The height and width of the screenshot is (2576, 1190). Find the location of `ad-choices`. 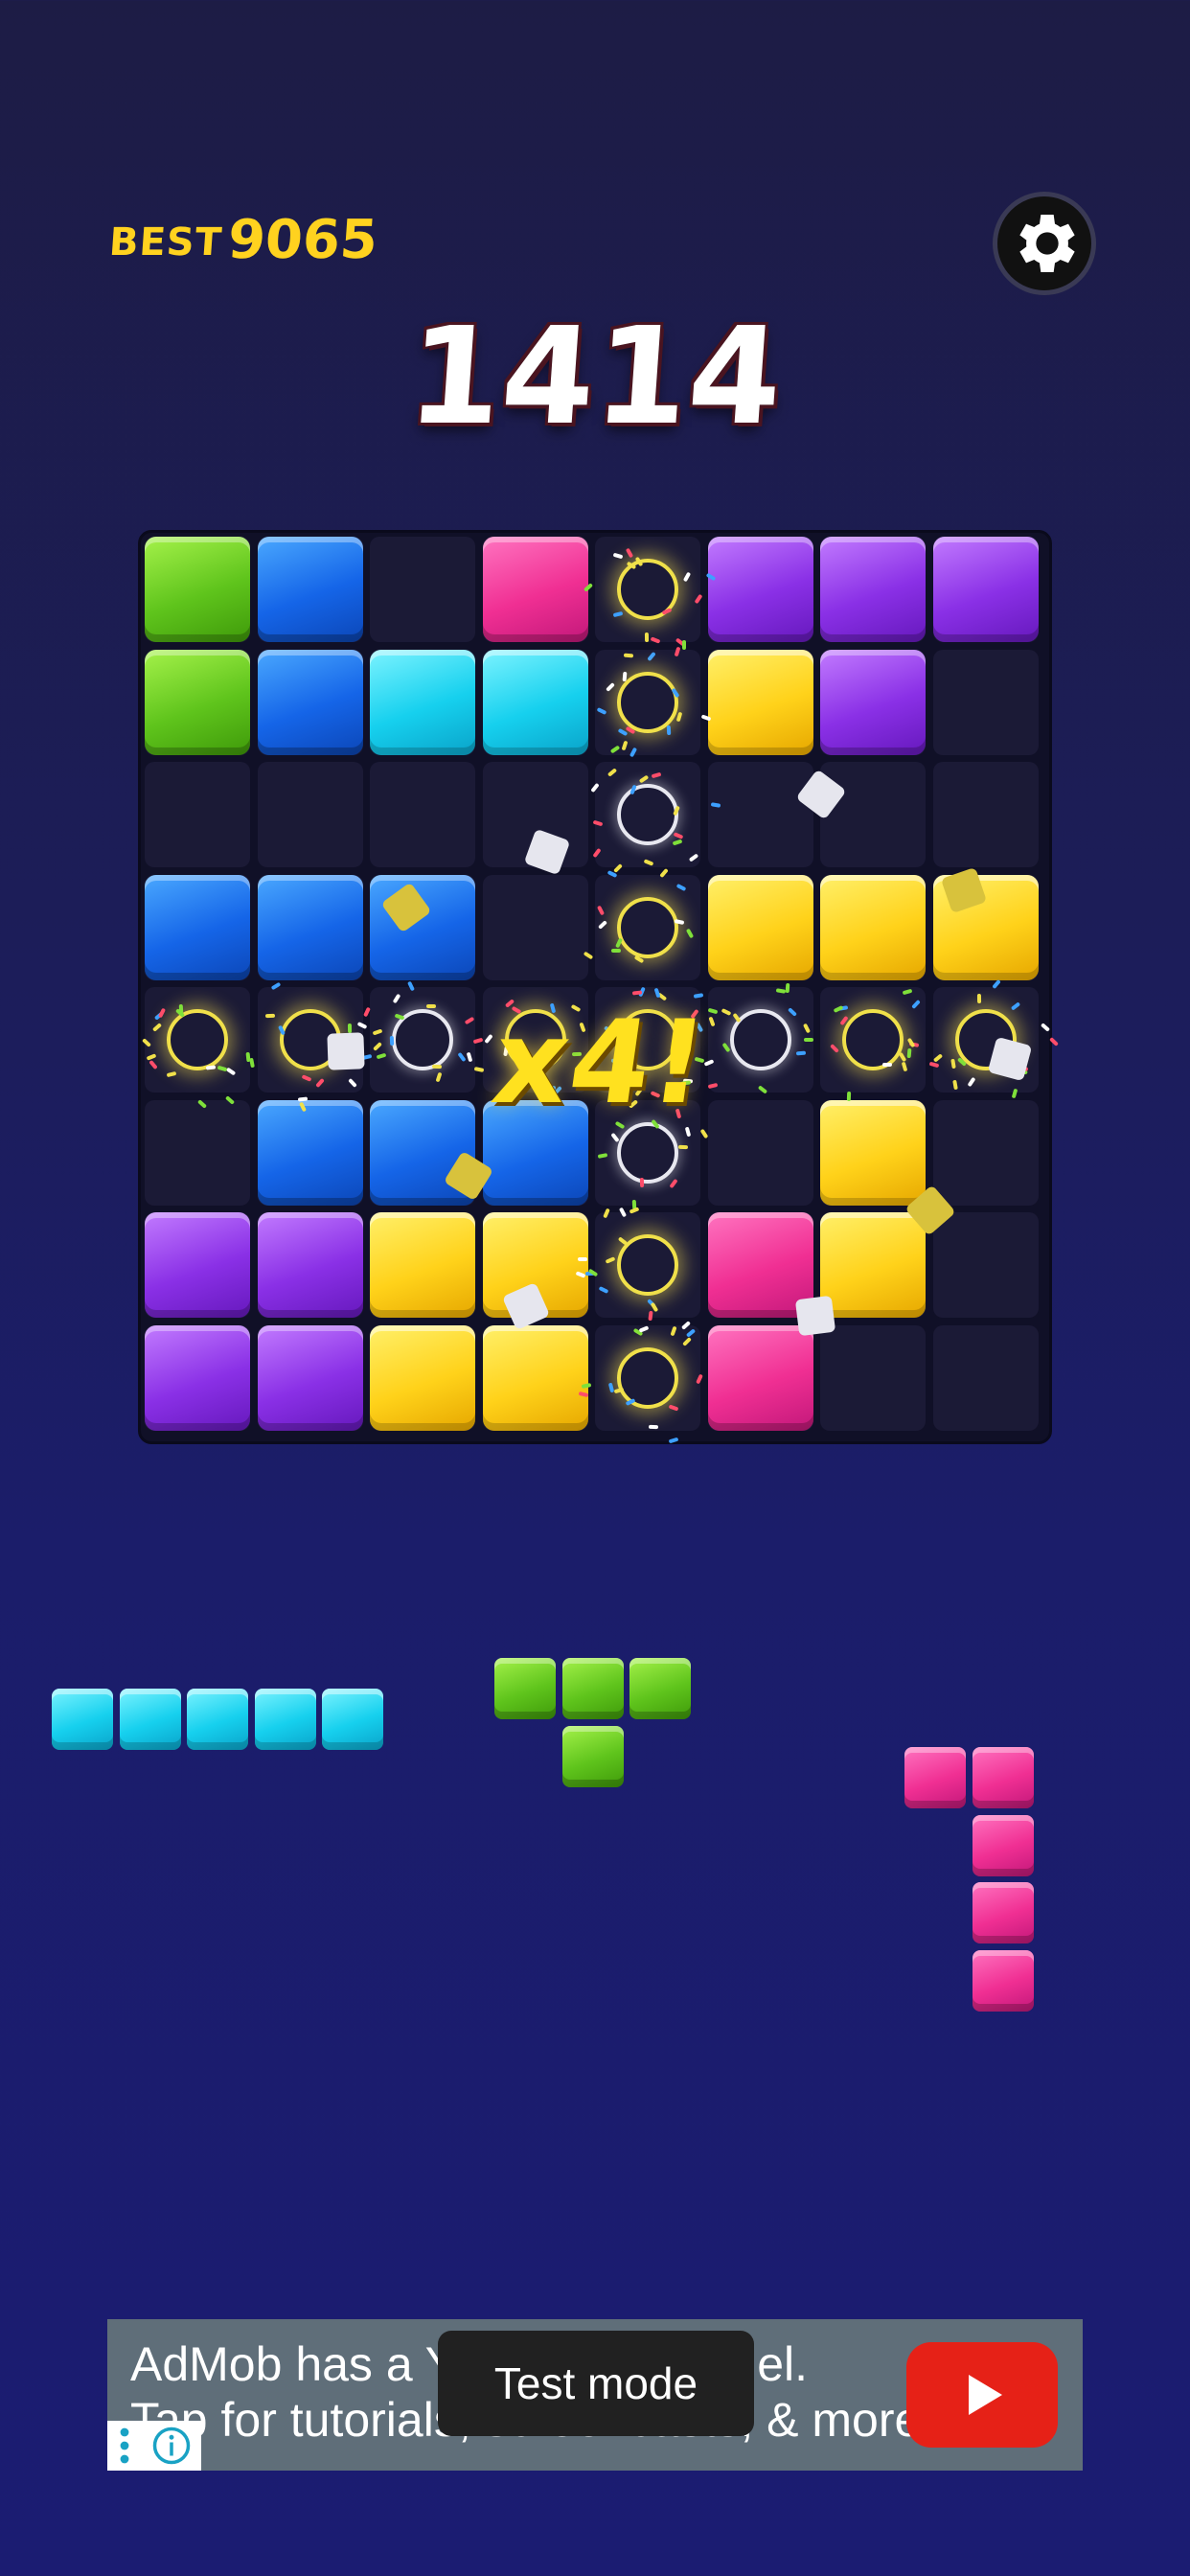

ad-choices is located at coordinates (154, 2446).